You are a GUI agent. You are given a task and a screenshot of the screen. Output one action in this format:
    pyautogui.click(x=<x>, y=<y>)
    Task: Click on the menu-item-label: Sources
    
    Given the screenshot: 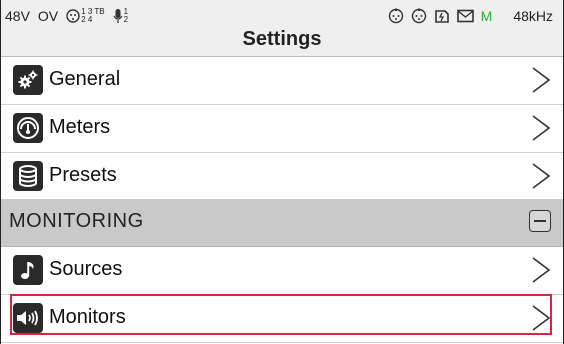 What is the action you would take?
    pyautogui.click(x=86, y=269)
    